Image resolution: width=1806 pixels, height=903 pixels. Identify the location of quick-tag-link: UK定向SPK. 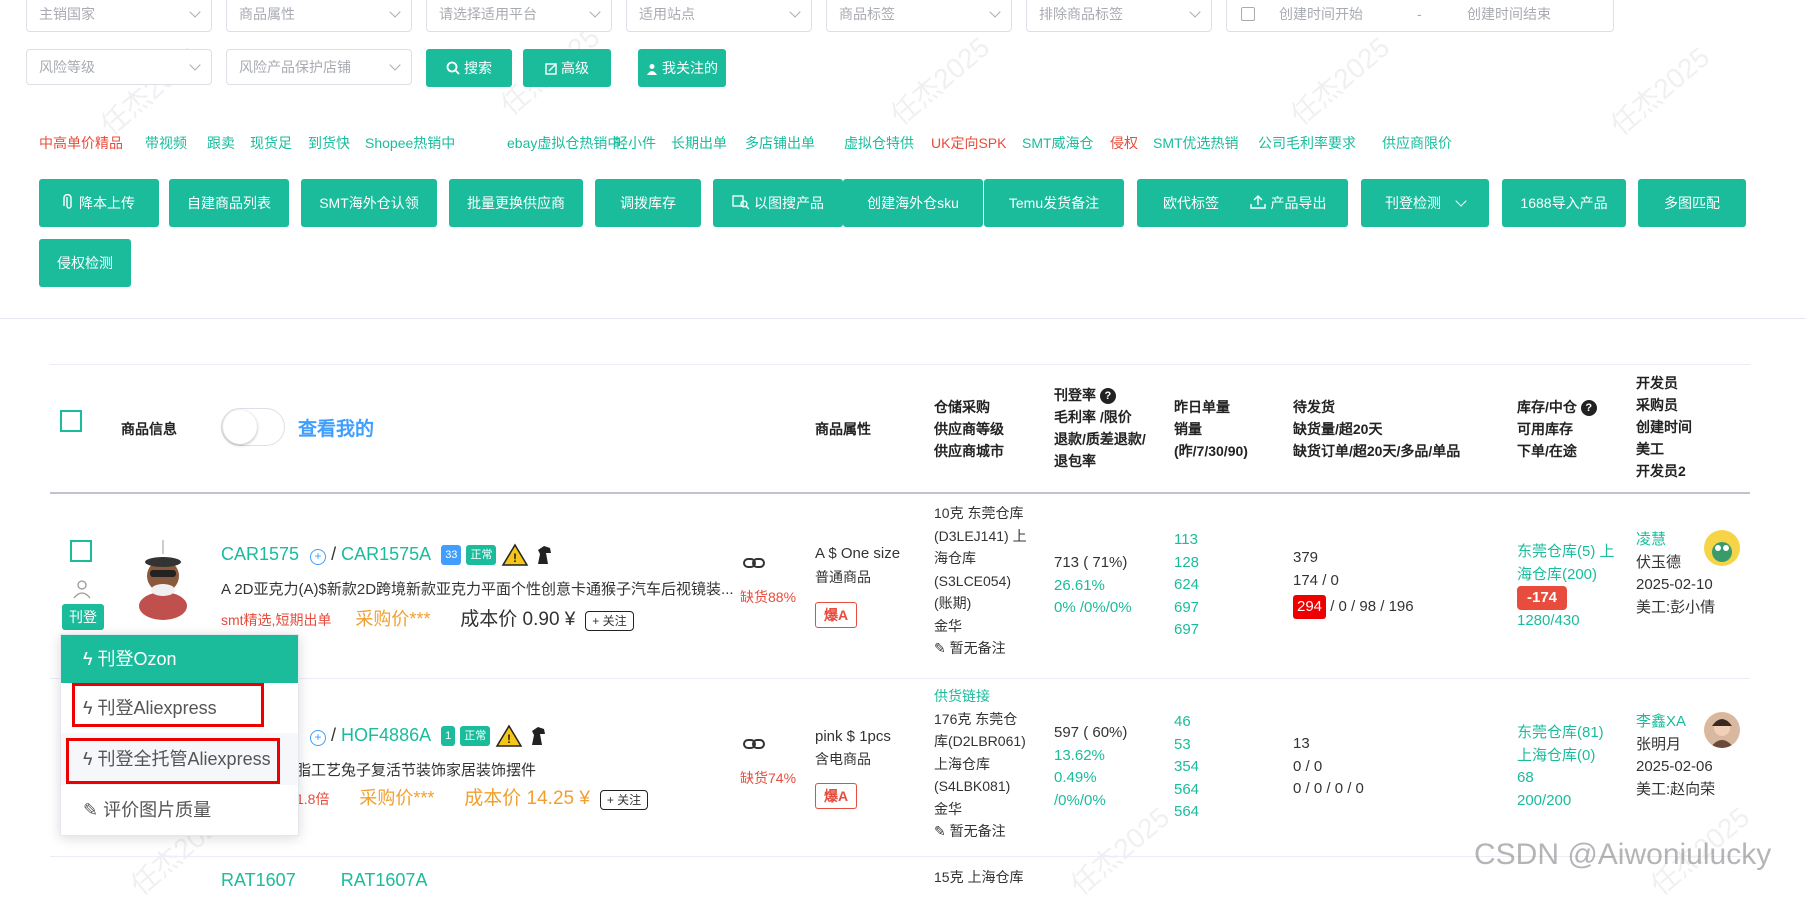
(968, 143).